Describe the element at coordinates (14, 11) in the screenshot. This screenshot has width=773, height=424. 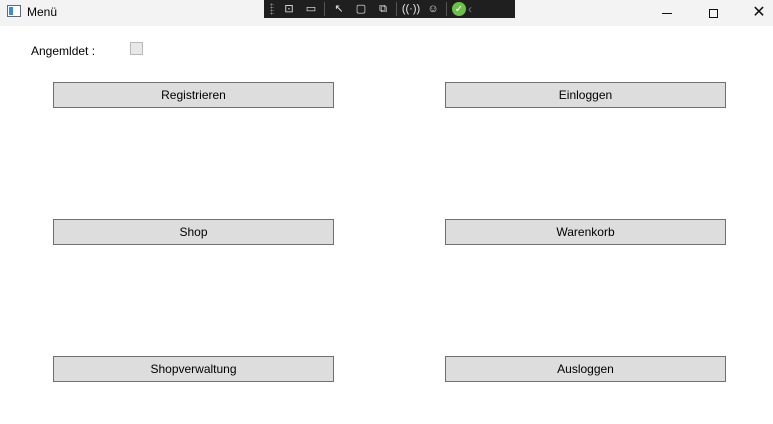
I see `app-icon` at that location.